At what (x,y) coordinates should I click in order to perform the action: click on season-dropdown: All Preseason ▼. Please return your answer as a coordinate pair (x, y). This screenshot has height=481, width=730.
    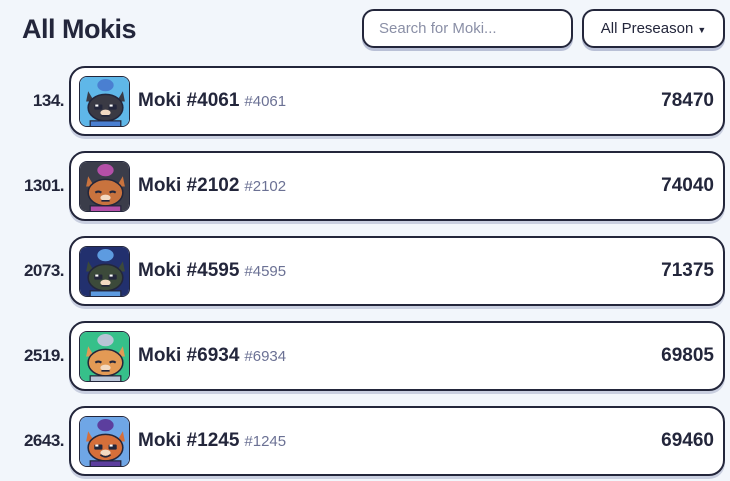
    Looking at the image, I should click on (653, 28).